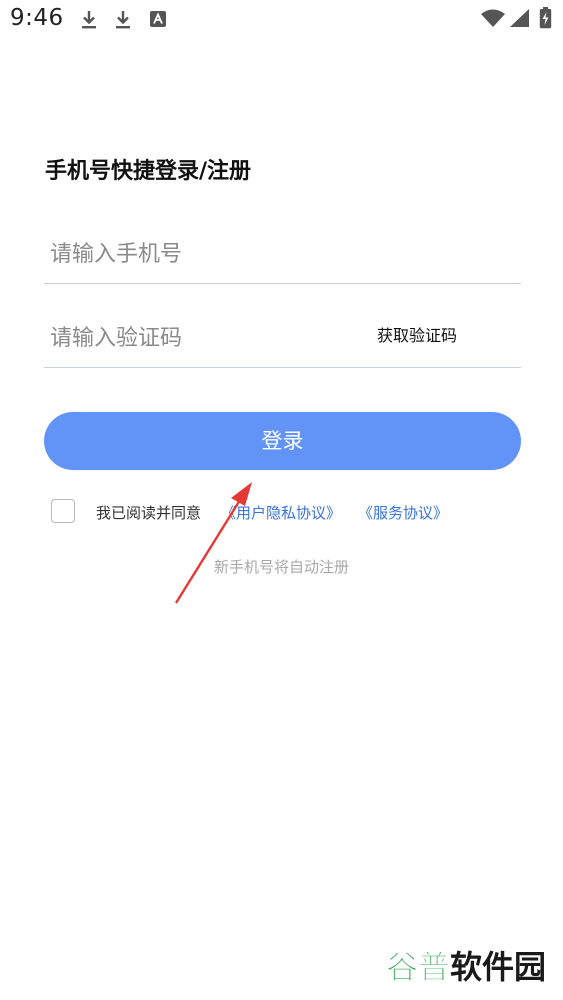 The image size is (563, 1000). I want to click on status-bar: 9:46, so click(281, 20).